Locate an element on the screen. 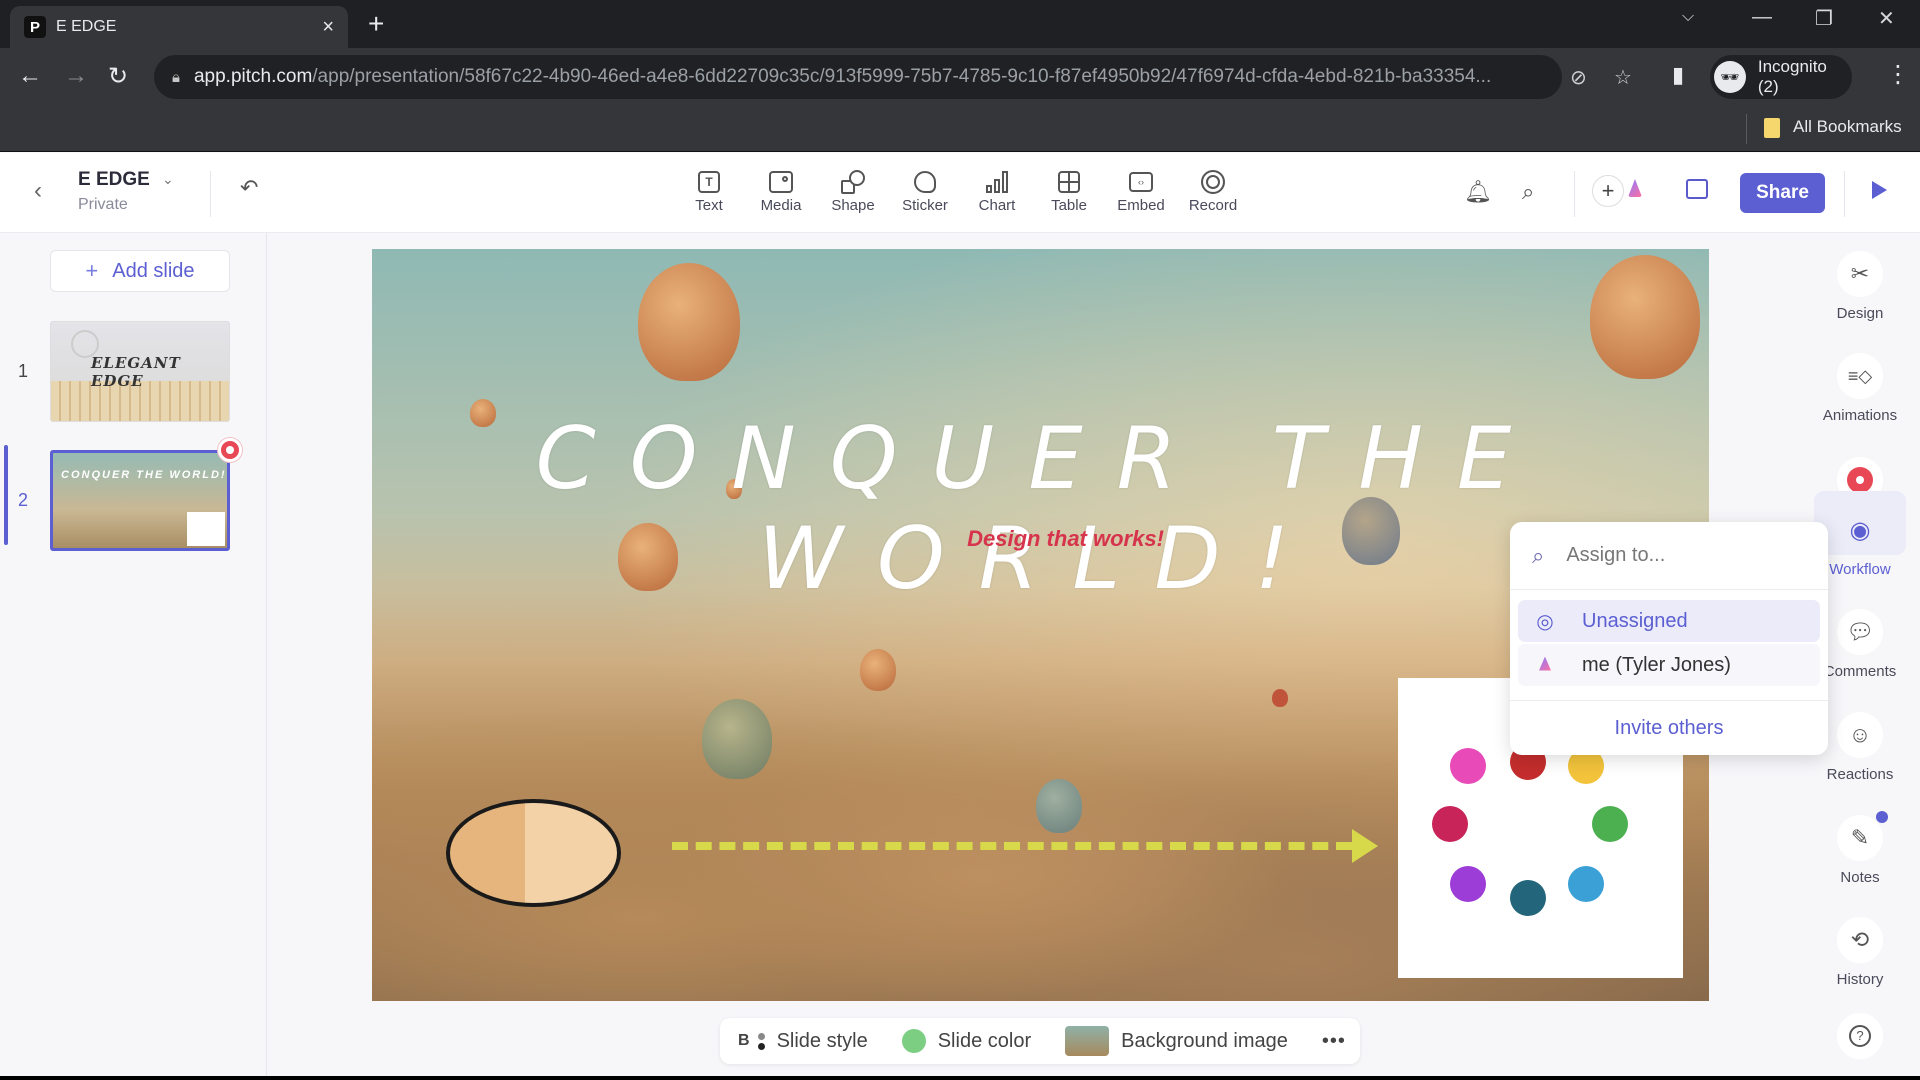 The width and height of the screenshot is (1920, 1080). analytics-icon is located at coordinates (1697, 189).